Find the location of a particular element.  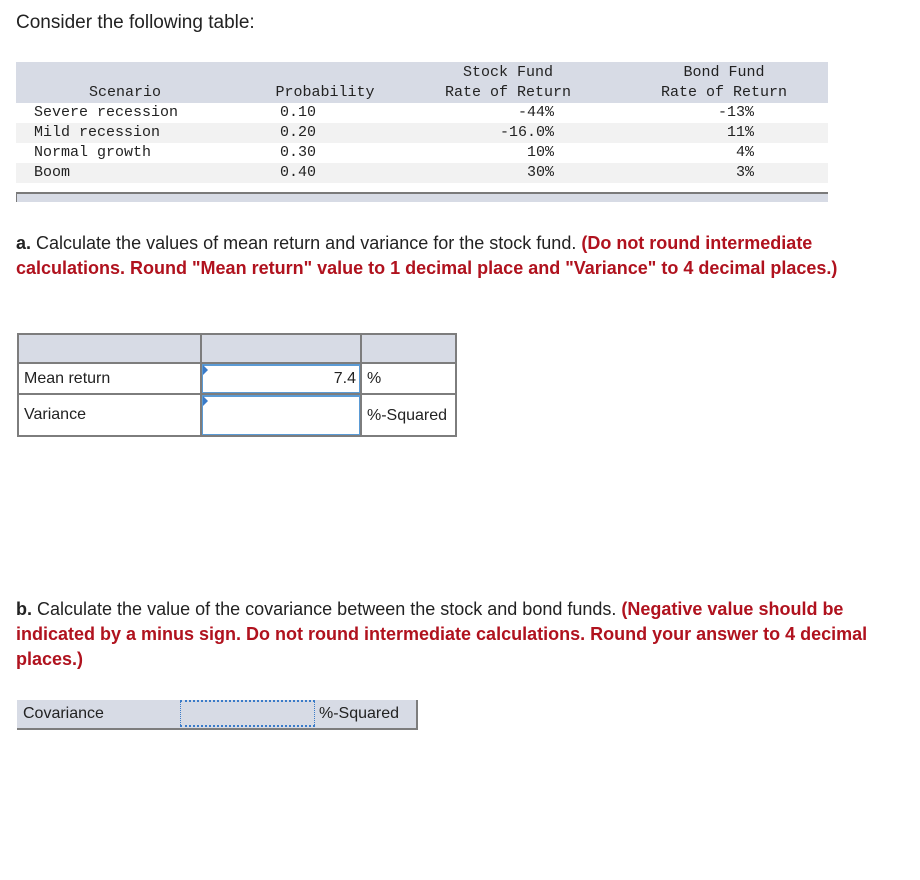

table-row: Boom 0.40 30% 3% is located at coordinates (422, 173).